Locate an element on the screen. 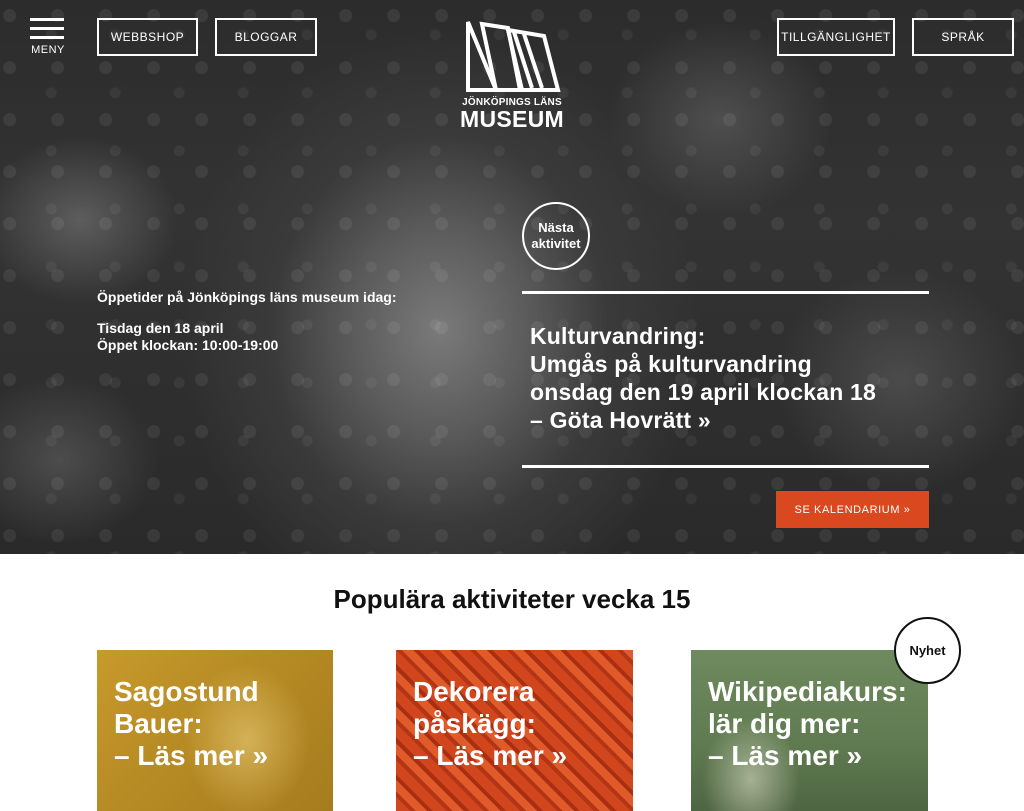 The width and height of the screenshot is (1024, 811). activity-card-wikipedia-course: Wikipediakurs: lär dig mer: – Läs mer » is located at coordinates (809, 730).